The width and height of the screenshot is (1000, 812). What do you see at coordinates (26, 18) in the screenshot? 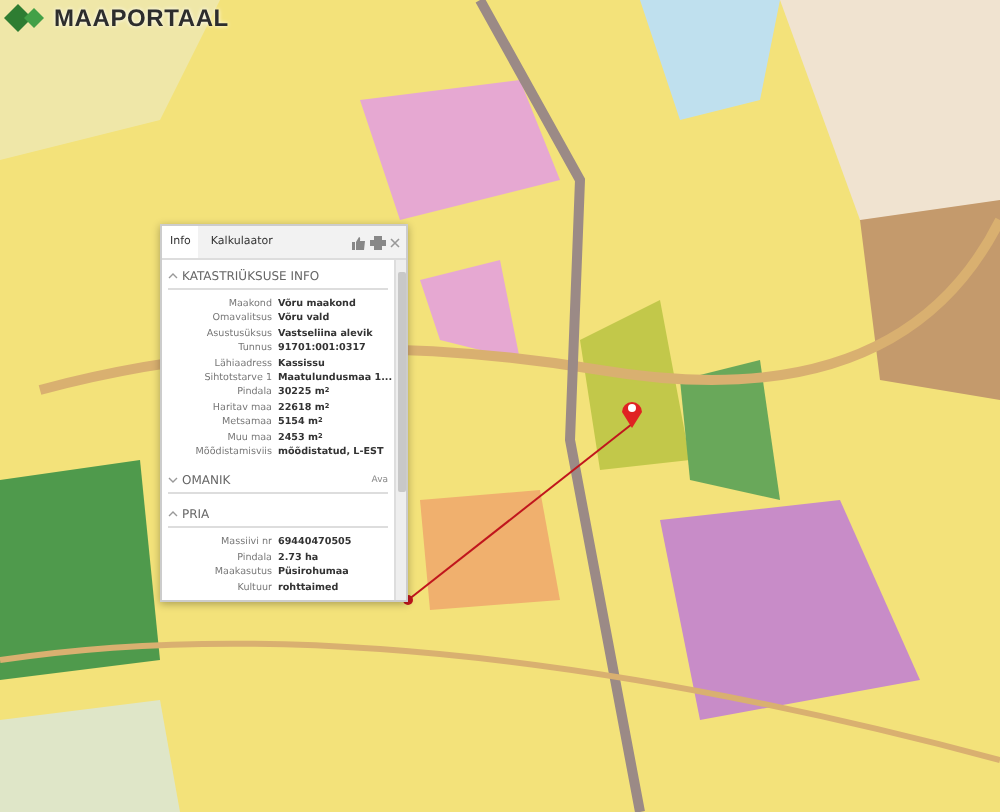
I see `logo-icon` at bounding box center [26, 18].